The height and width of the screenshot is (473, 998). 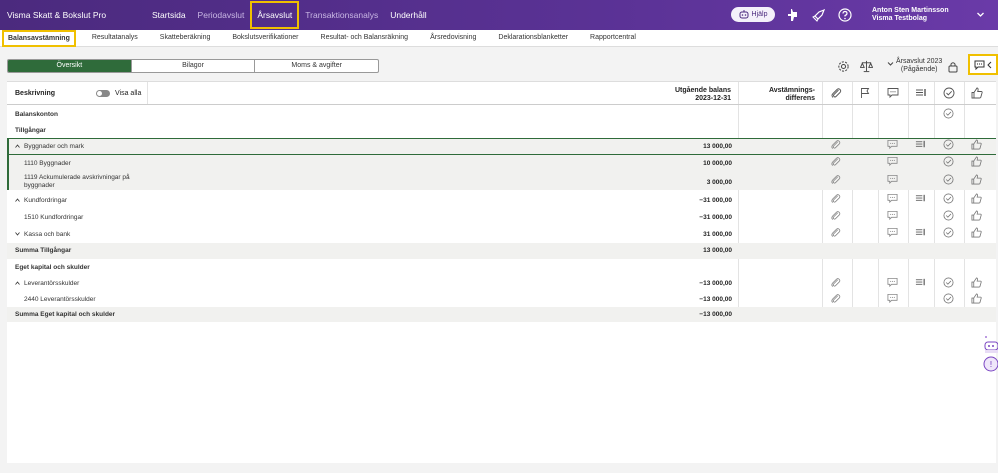 What do you see at coordinates (717, 163) in the screenshot?
I see `row-amount: 10 000,00` at bounding box center [717, 163].